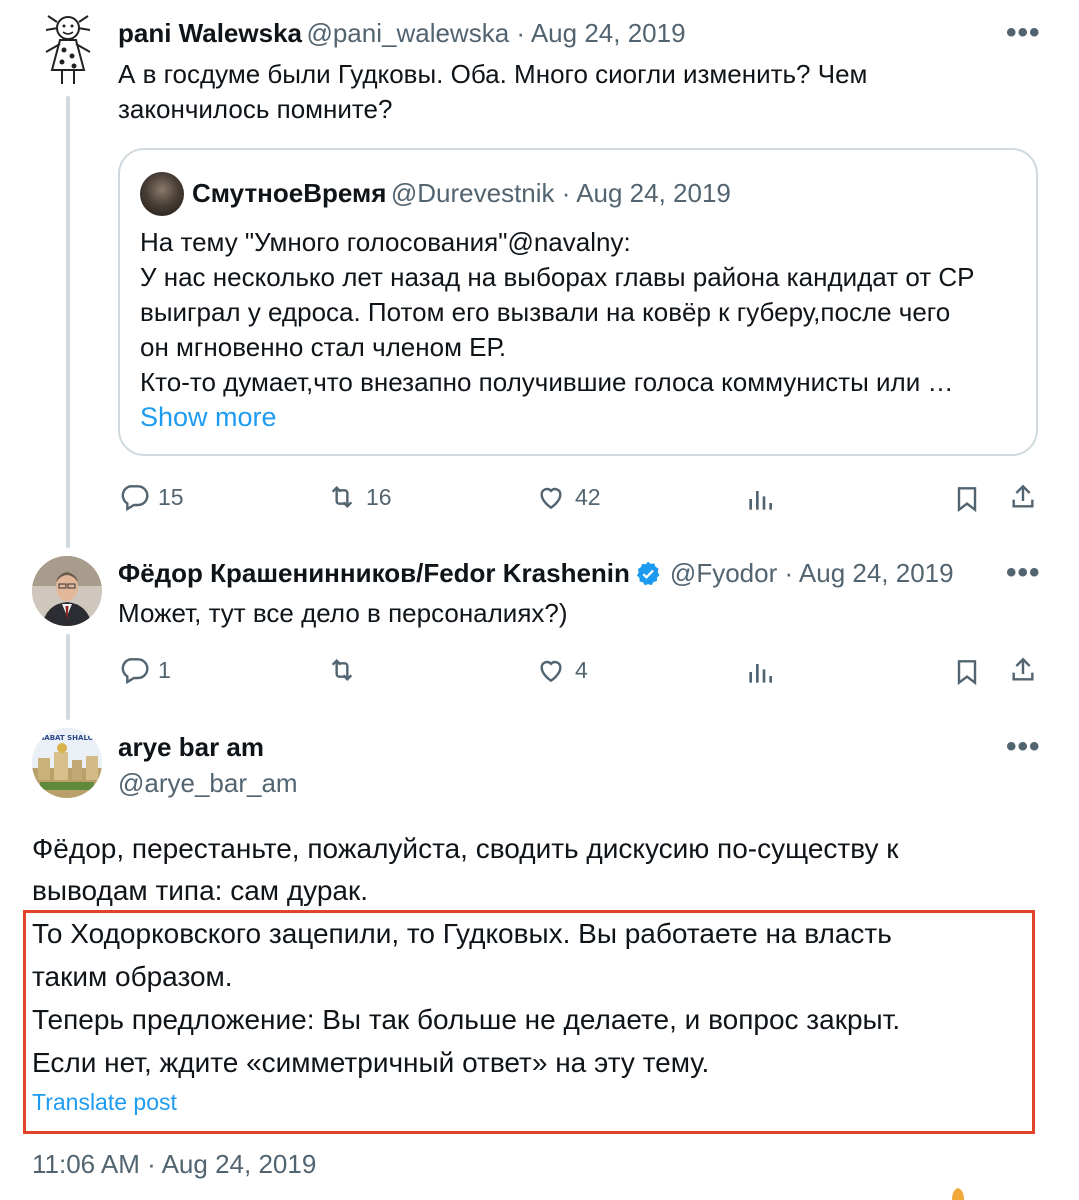 The height and width of the screenshot is (1200, 1079). I want to click on quote-header: СмутноеВремя @Durevestnik · Aug 24, 2019, so click(461, 193).